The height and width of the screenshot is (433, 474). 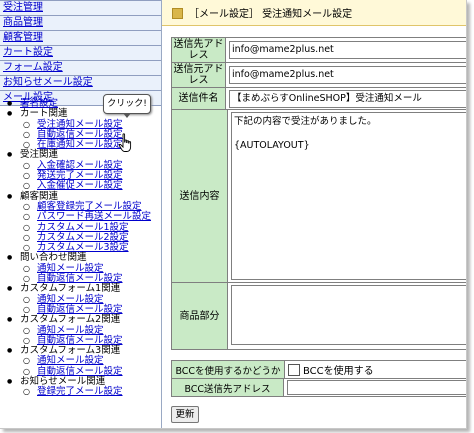 I want to click on form-row-from: 送信元アドレス info@mame2plus.net, so click(x=319, y=75).